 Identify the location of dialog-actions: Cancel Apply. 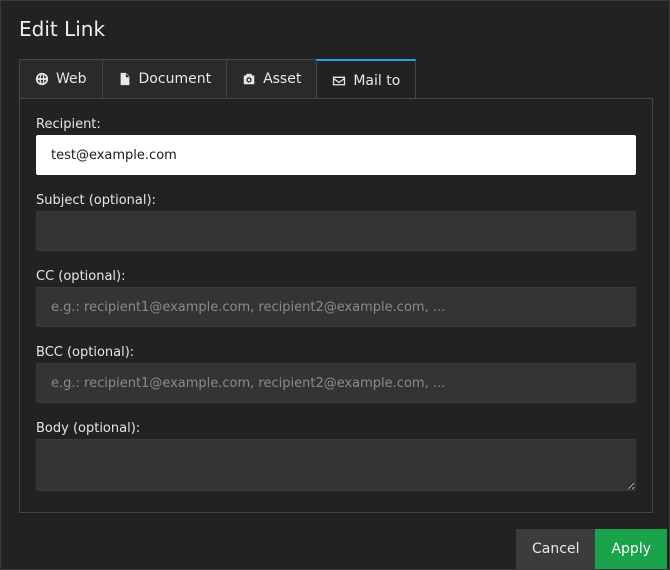
(591, 549).